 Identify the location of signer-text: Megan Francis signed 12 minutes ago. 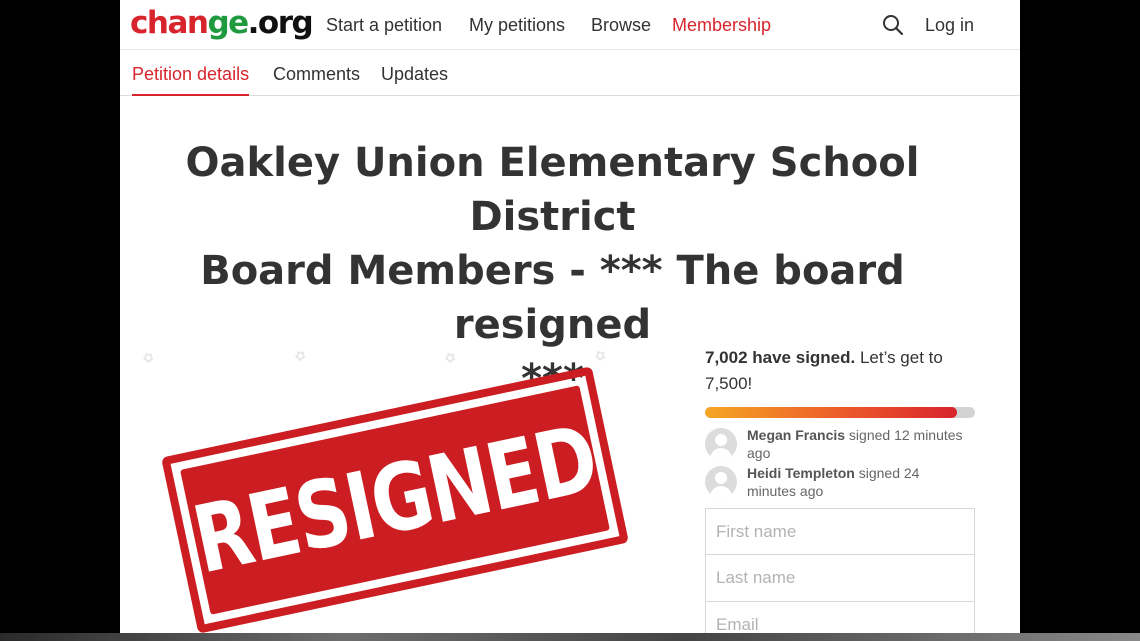
(859, 444).